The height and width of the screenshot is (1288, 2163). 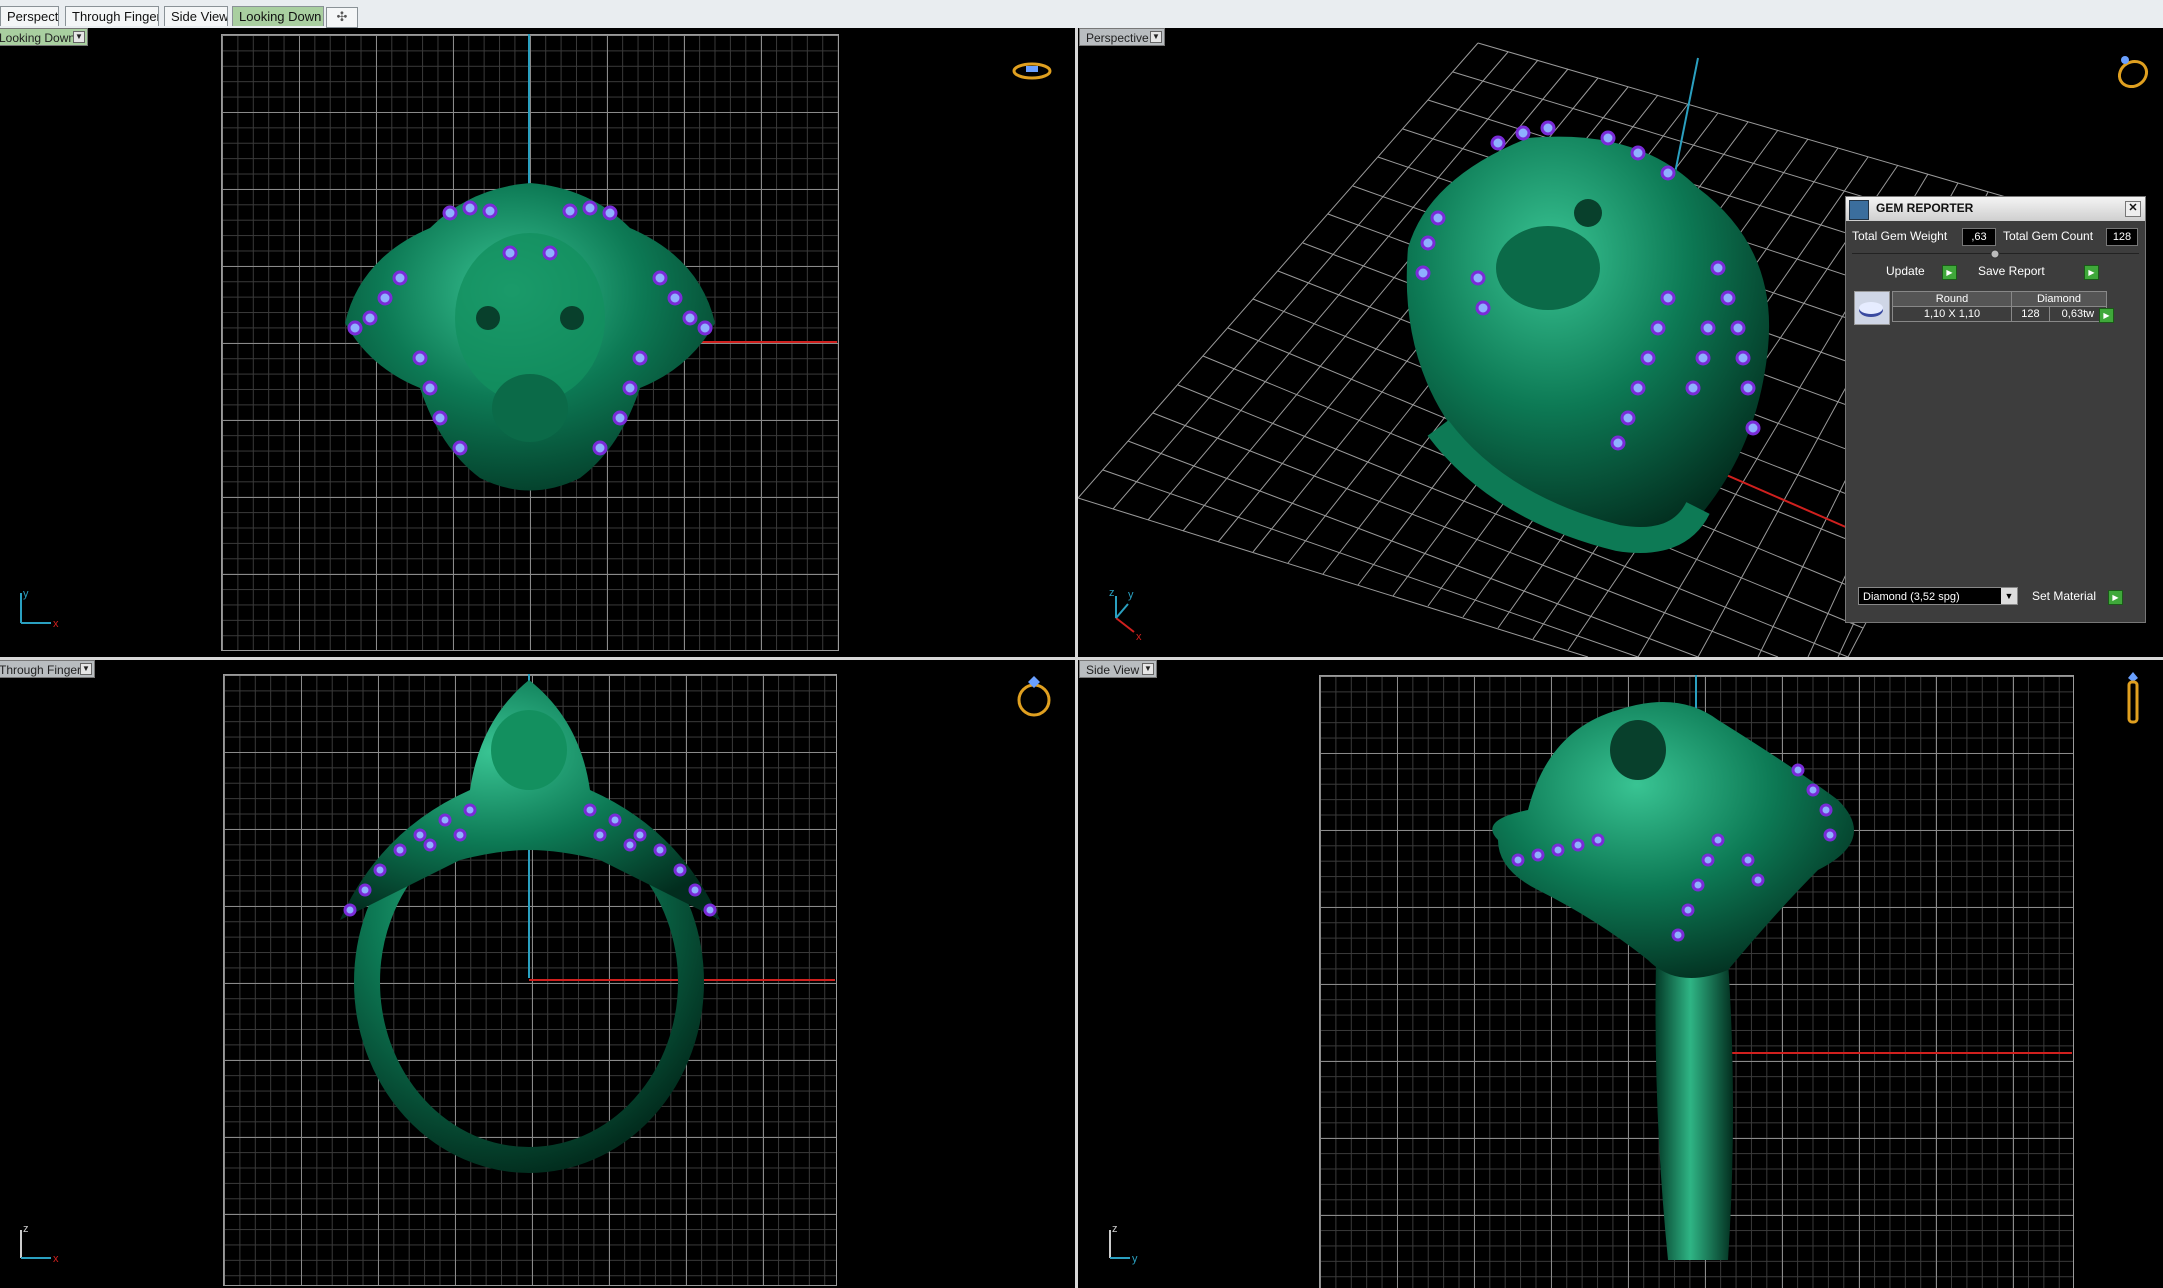 I want to click on splitter-handle-icon, so click(x=1995, y=254).